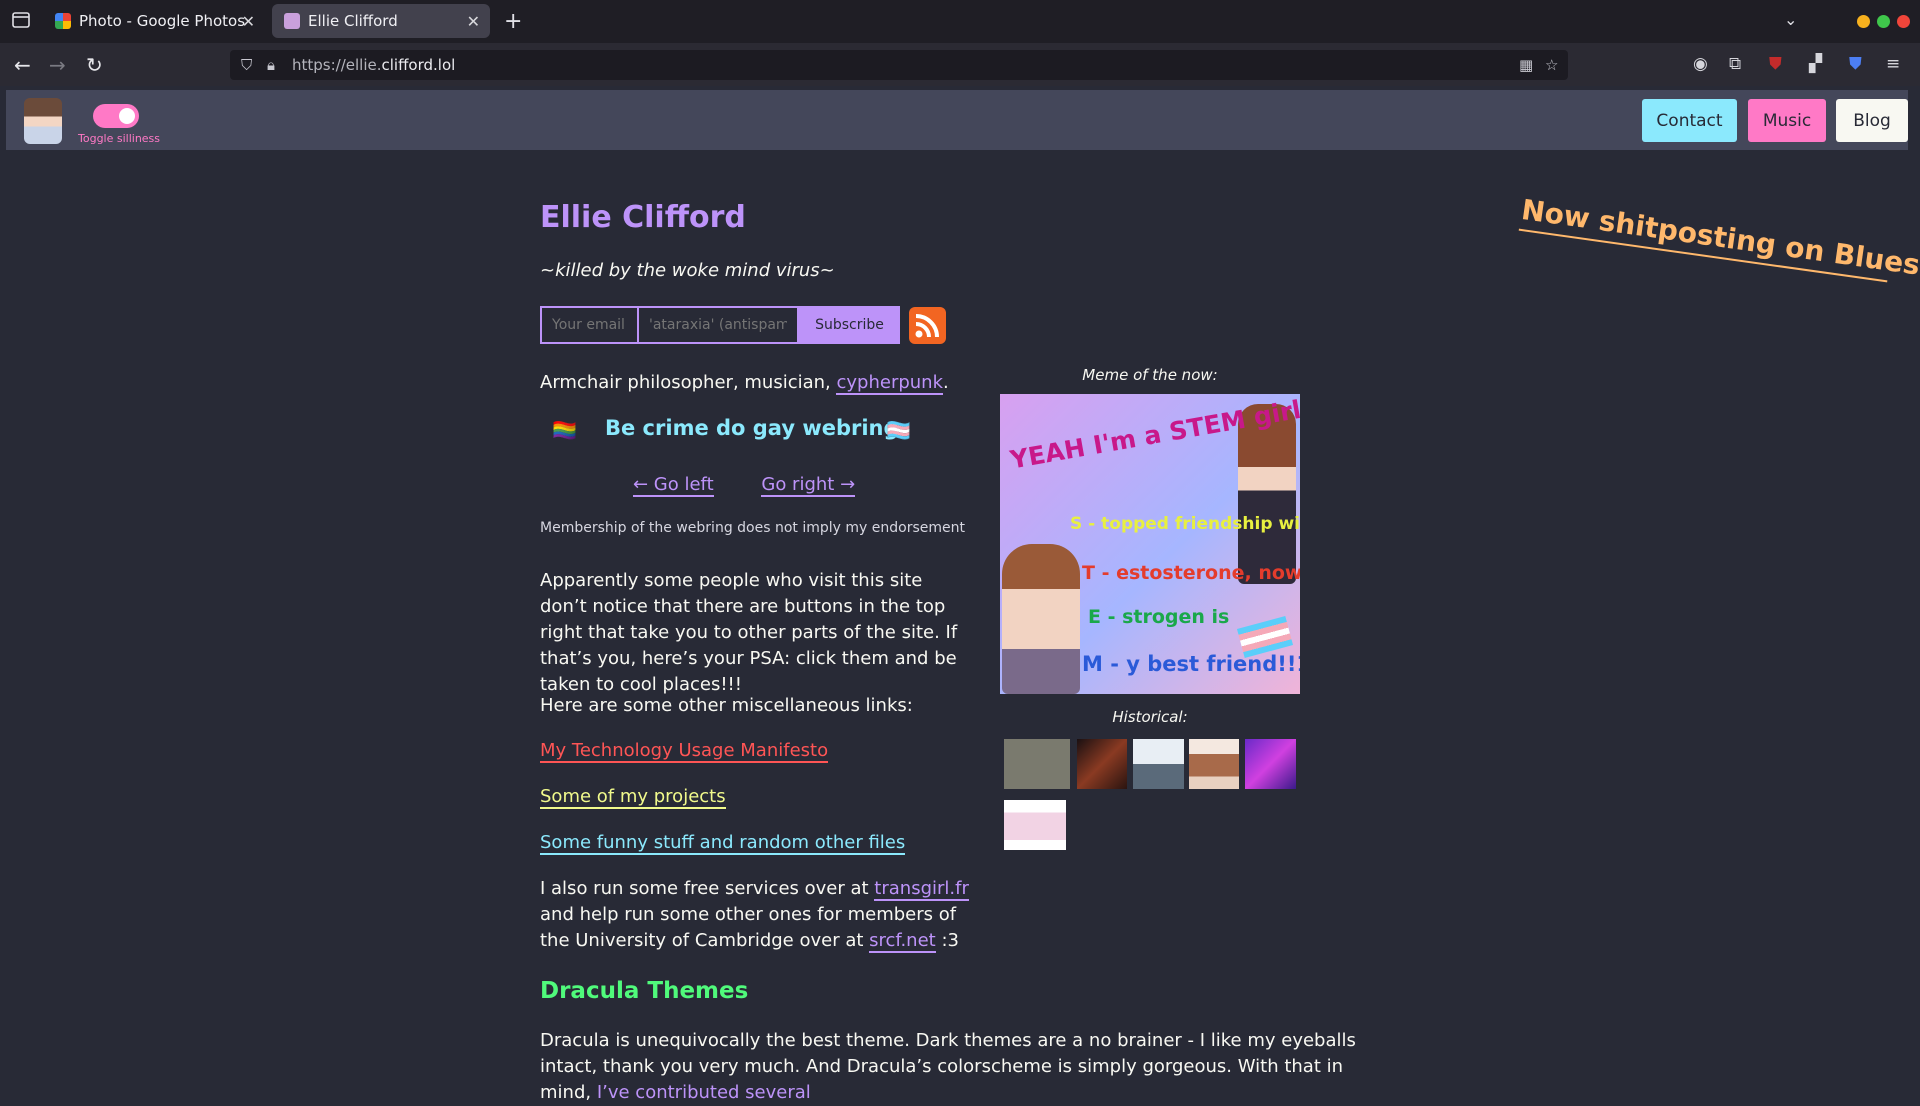 The height and width of the screenshot is (1106, 1920). I want to click on rss-icon, so click(927, 325).